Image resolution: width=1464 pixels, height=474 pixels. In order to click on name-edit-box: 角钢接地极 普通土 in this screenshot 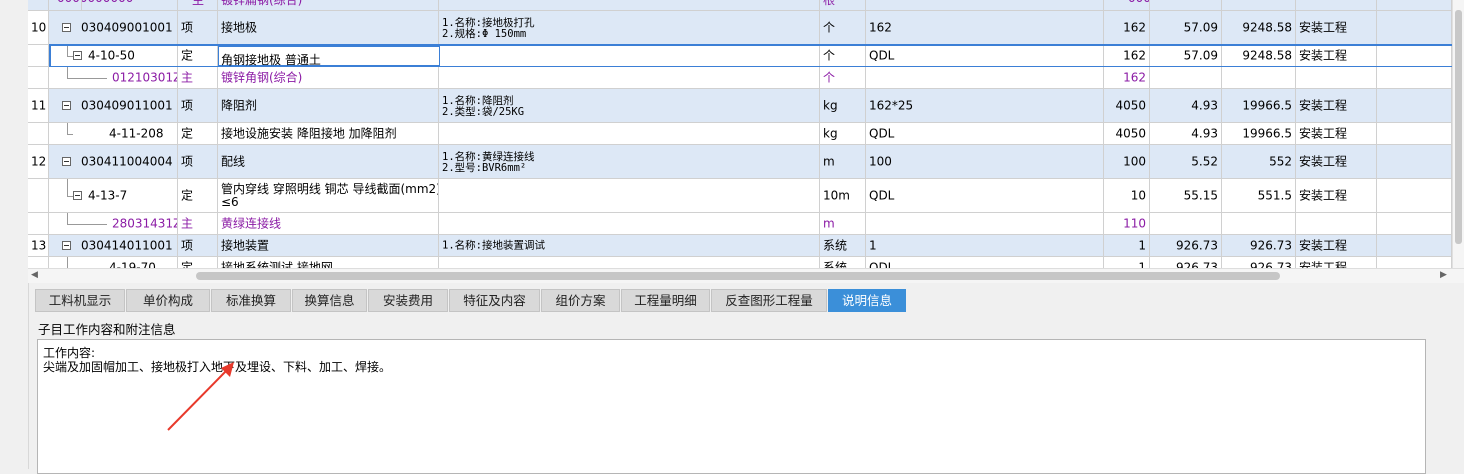, I will do `click(329, 56)`.